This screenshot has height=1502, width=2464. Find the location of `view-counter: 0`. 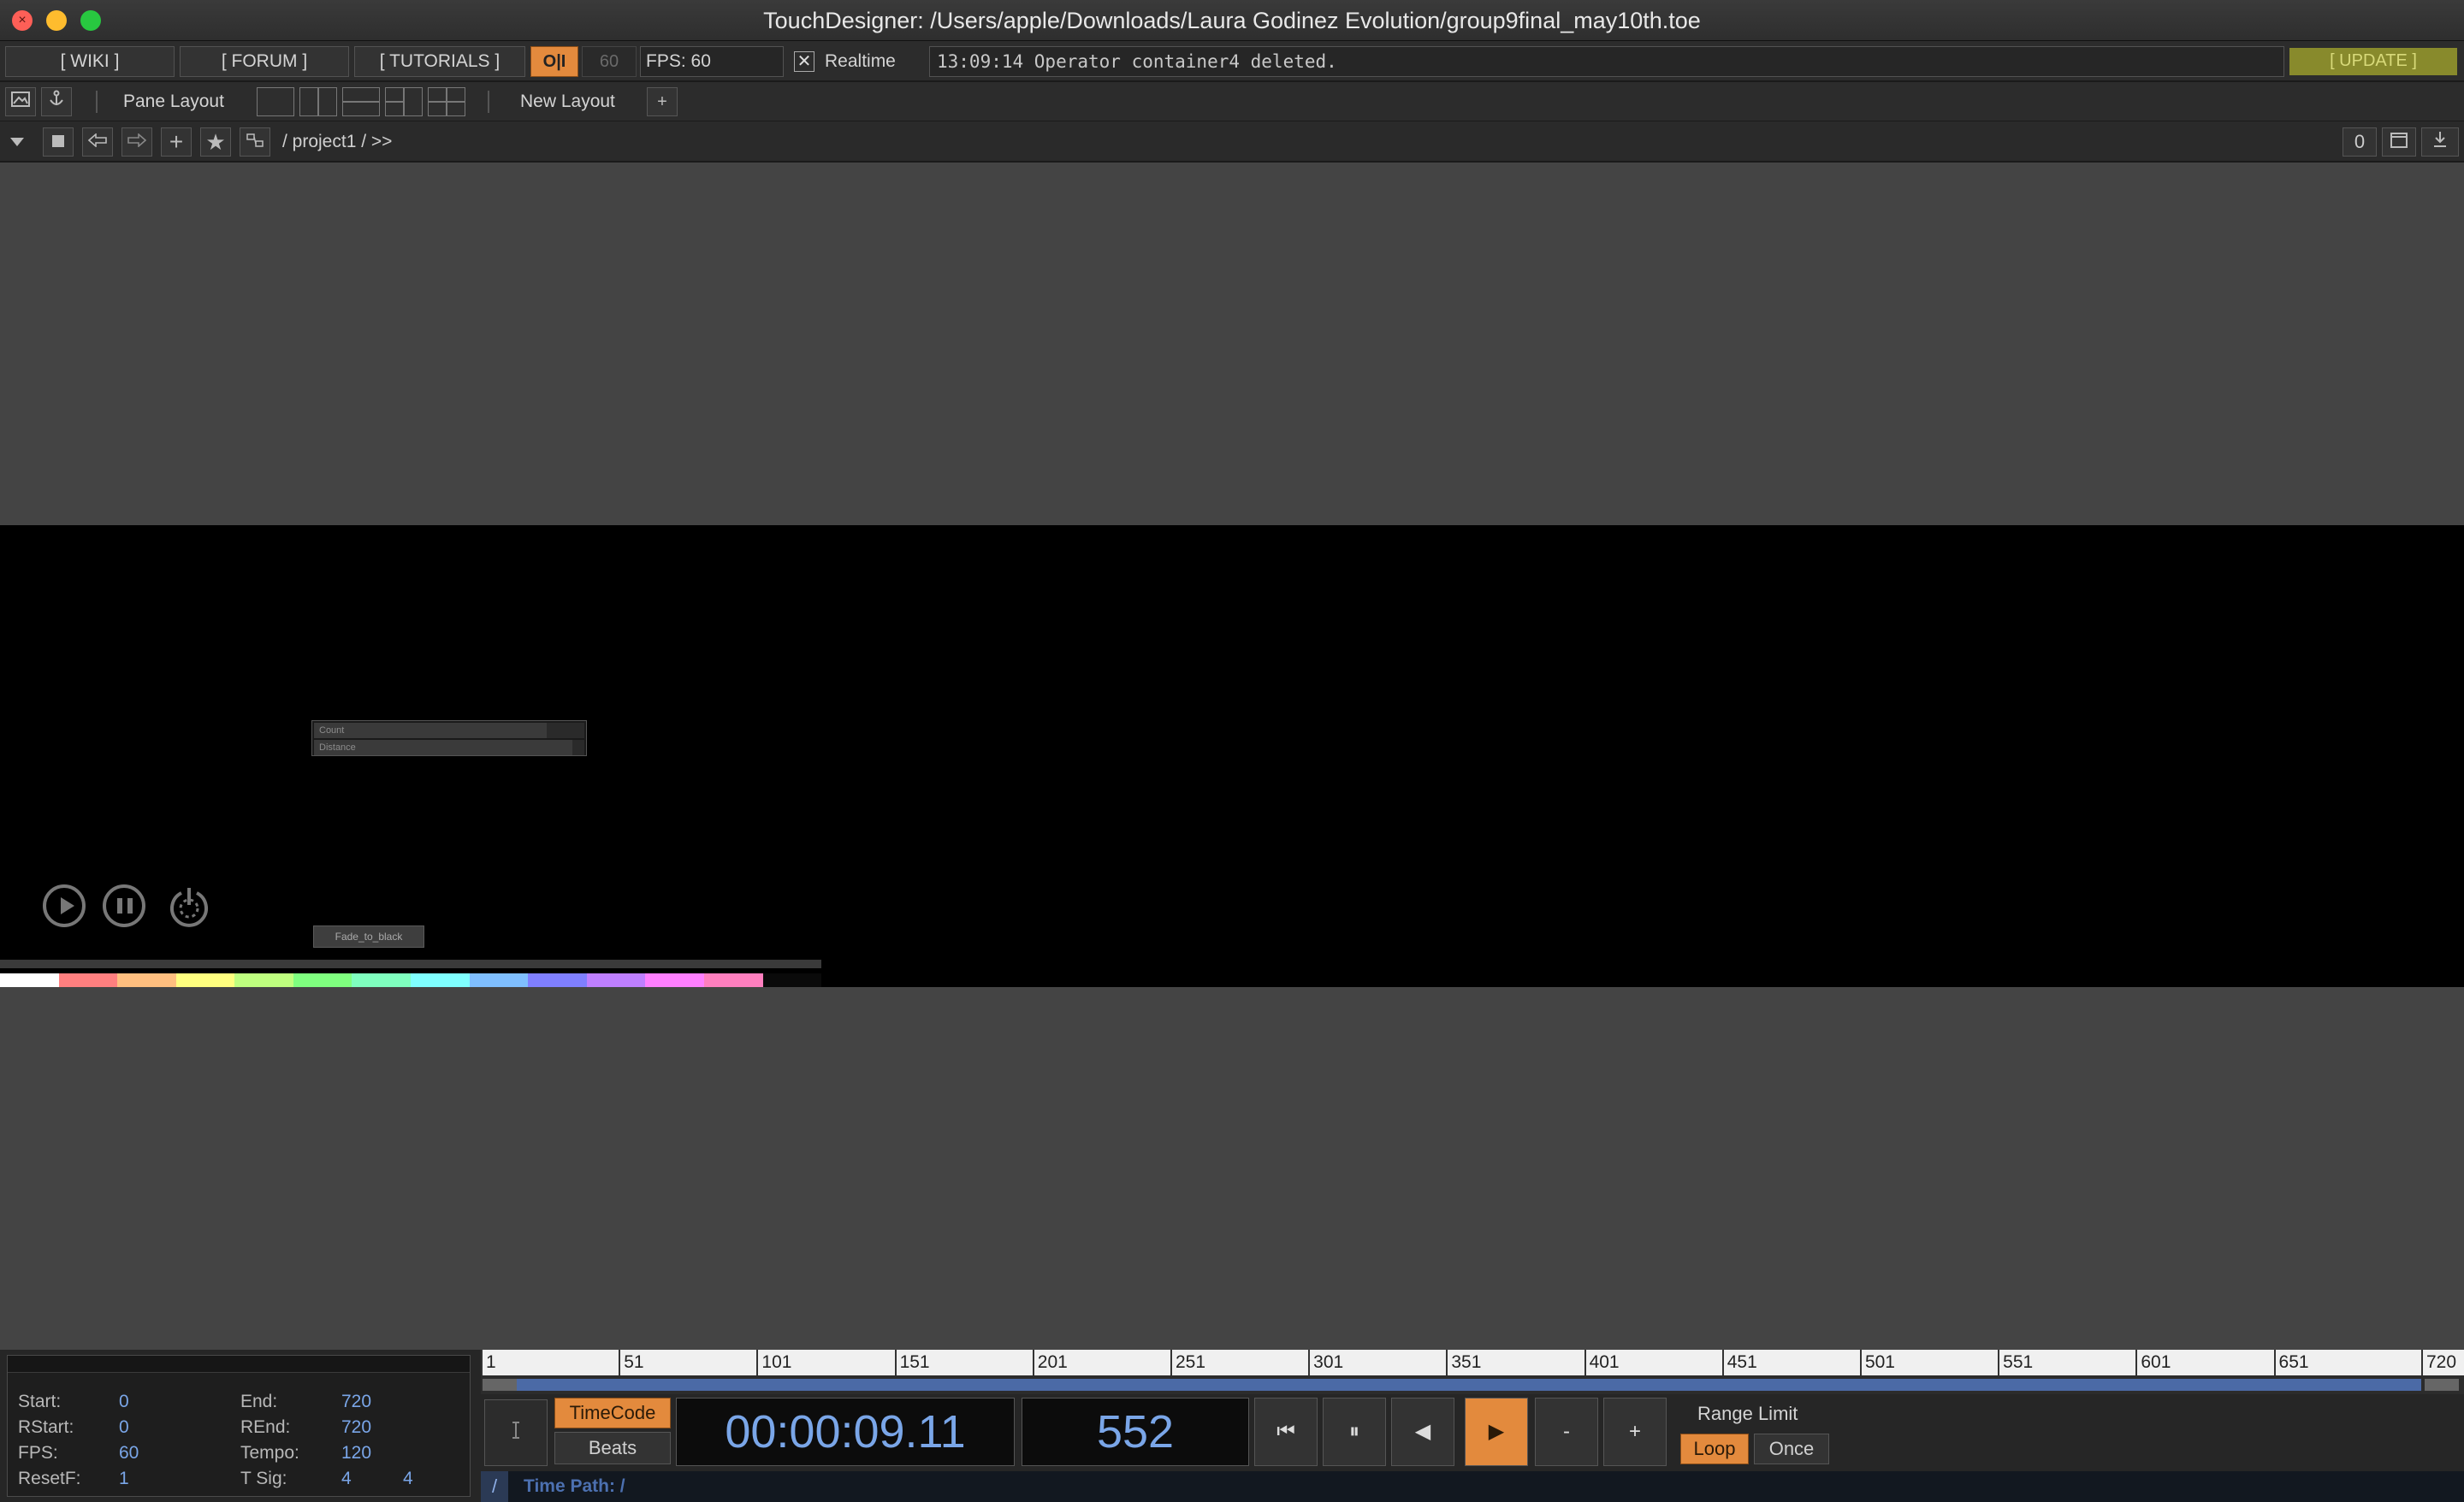

view-counter: 0 is located at coordinates (2360, 142).